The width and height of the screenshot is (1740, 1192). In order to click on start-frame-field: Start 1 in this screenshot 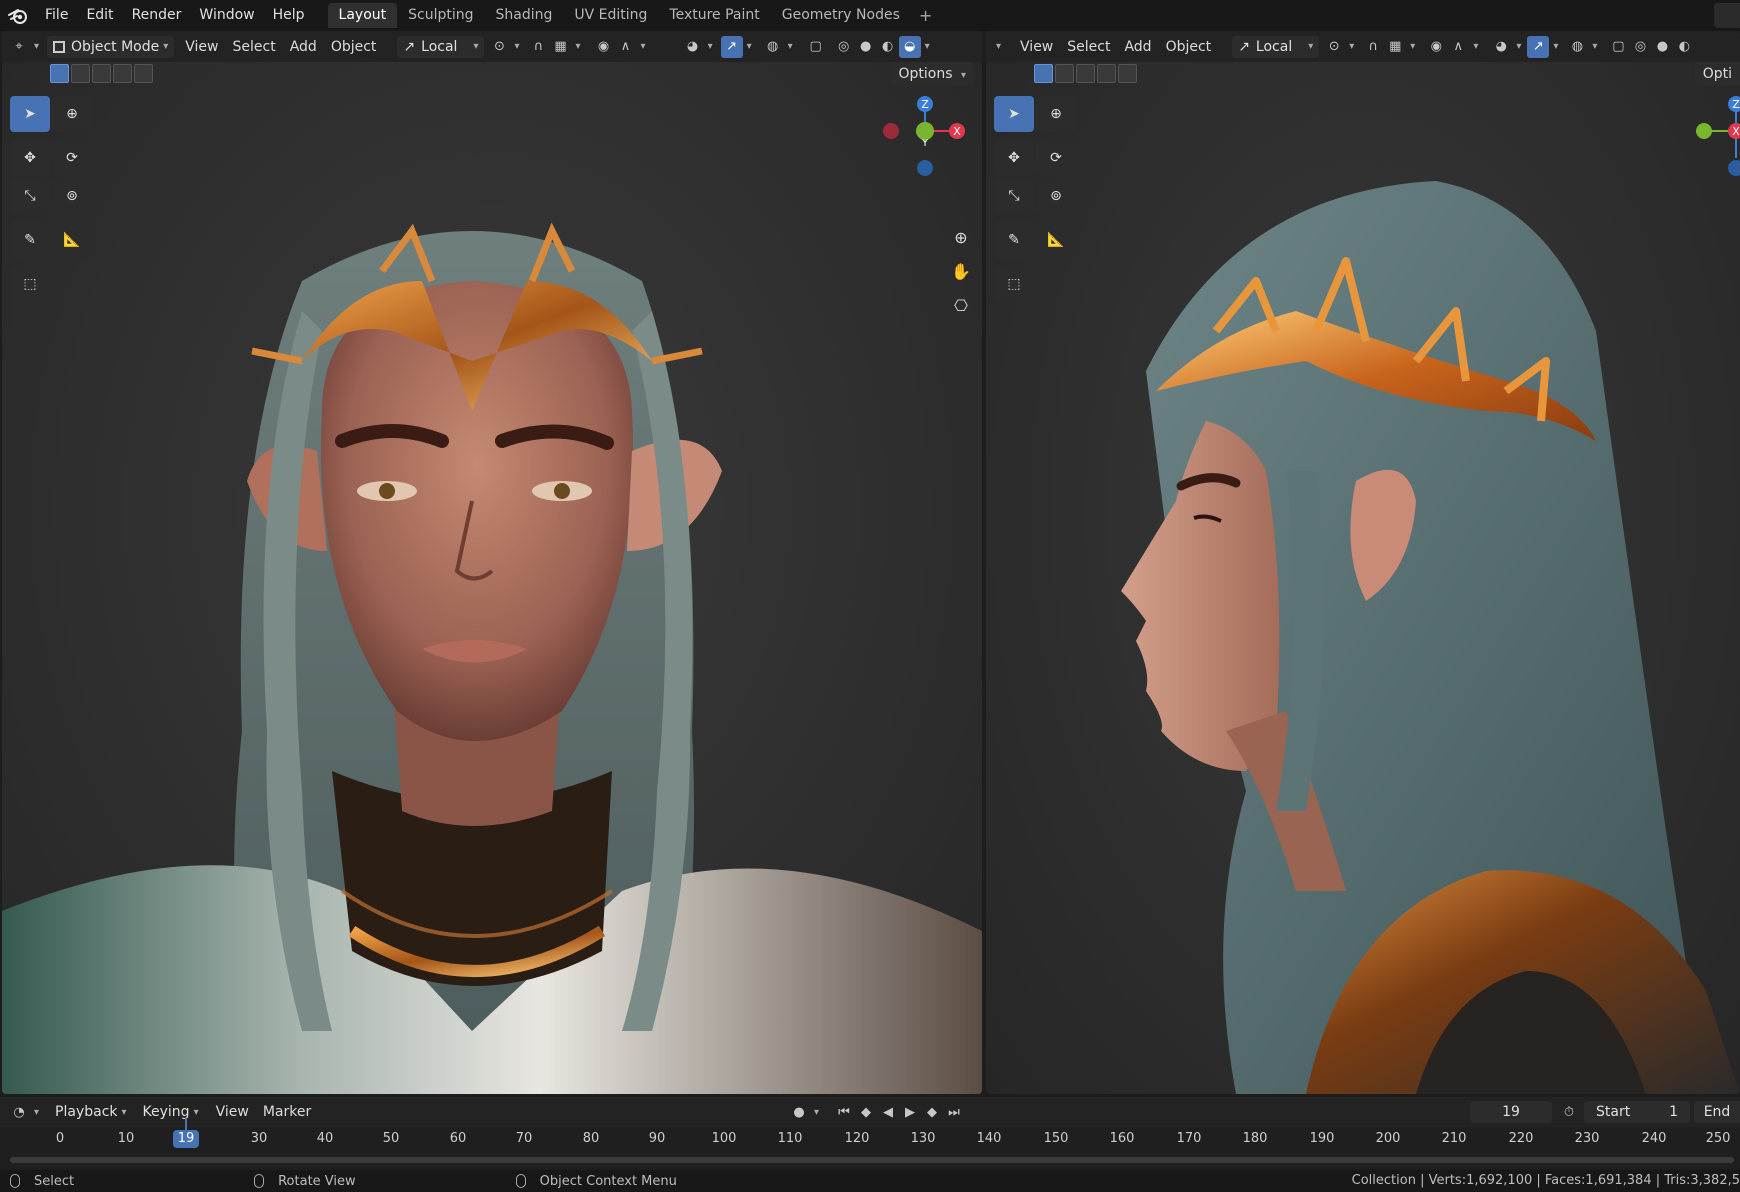, I will do `click(1637, 1112)`.